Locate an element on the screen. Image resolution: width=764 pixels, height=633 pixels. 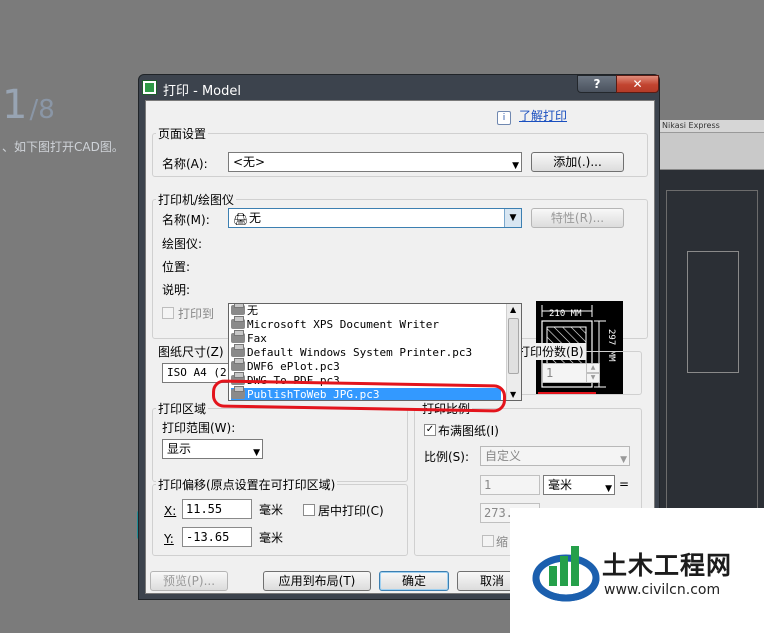
scale-select: 自定义 ▼ is located at coordinates (555, 456).